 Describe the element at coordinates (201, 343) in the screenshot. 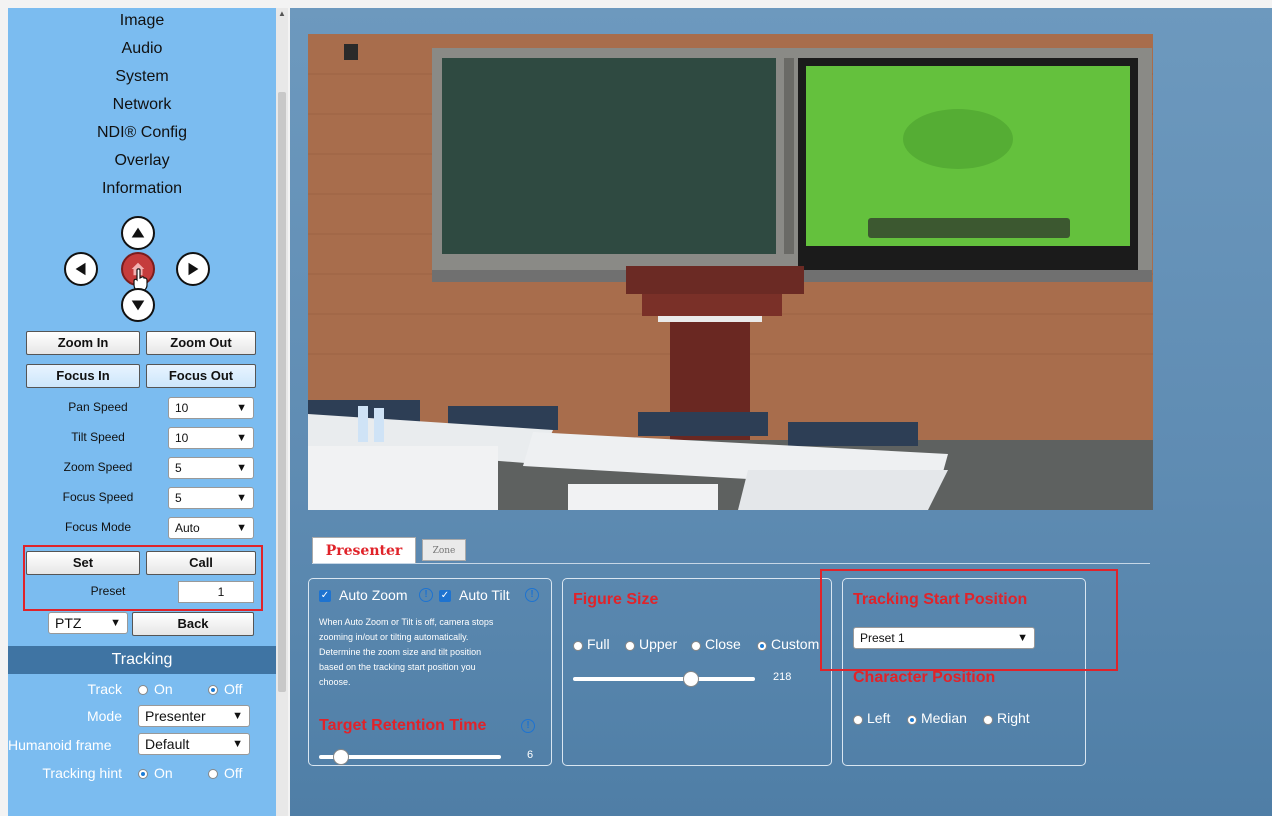

I see `zoom-out-button: Zoom Out` at that location.